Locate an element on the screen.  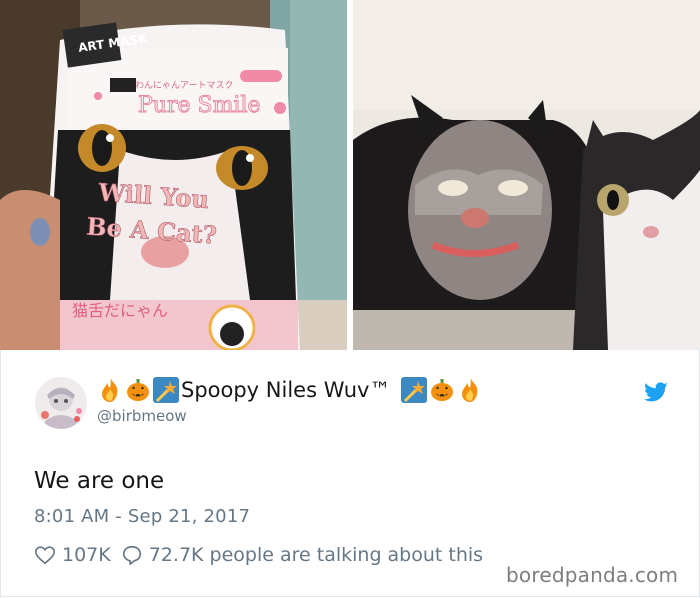
tweet-actions: 107K 72.7K people are talking about this is located at coordinates (258, 555).